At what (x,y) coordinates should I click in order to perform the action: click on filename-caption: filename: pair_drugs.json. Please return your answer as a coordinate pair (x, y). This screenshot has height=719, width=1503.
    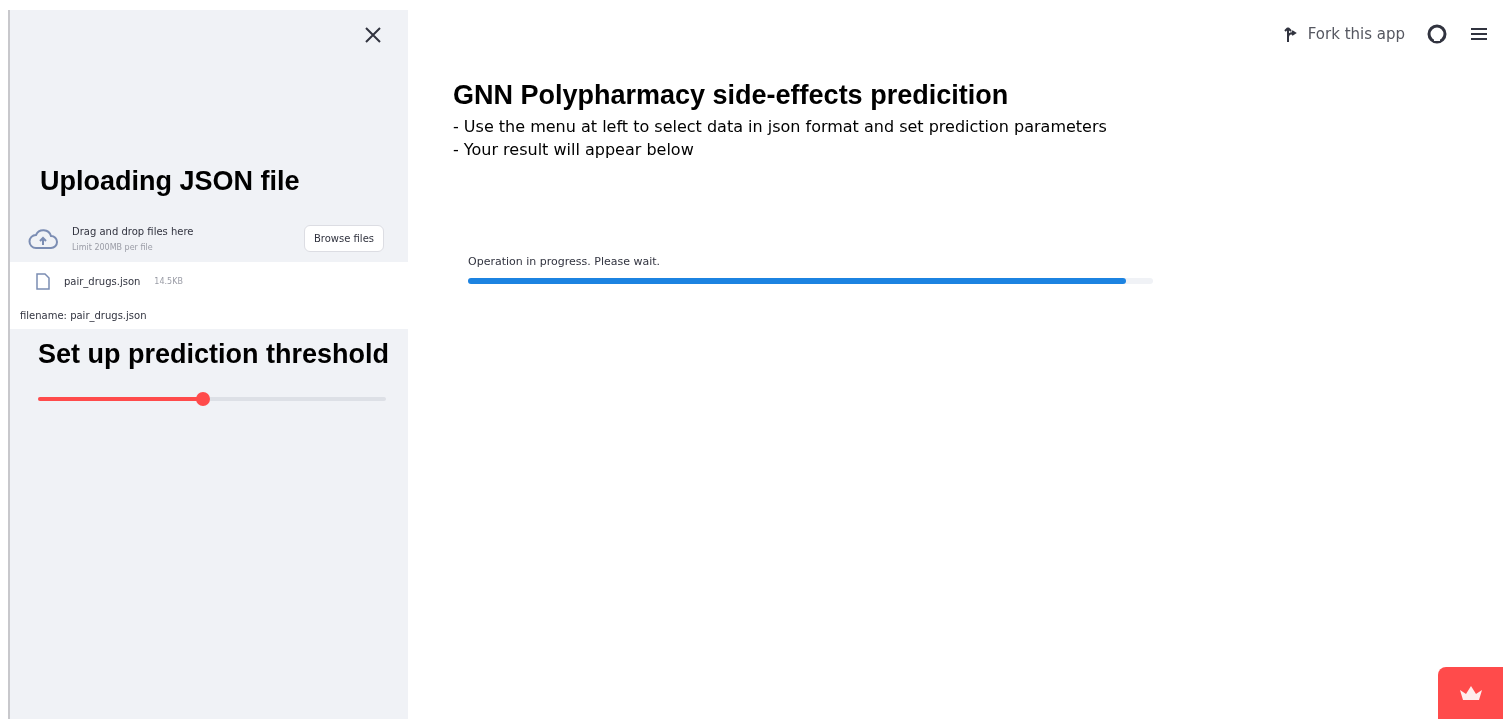
    Looking at the image, I should click on (83, 316).